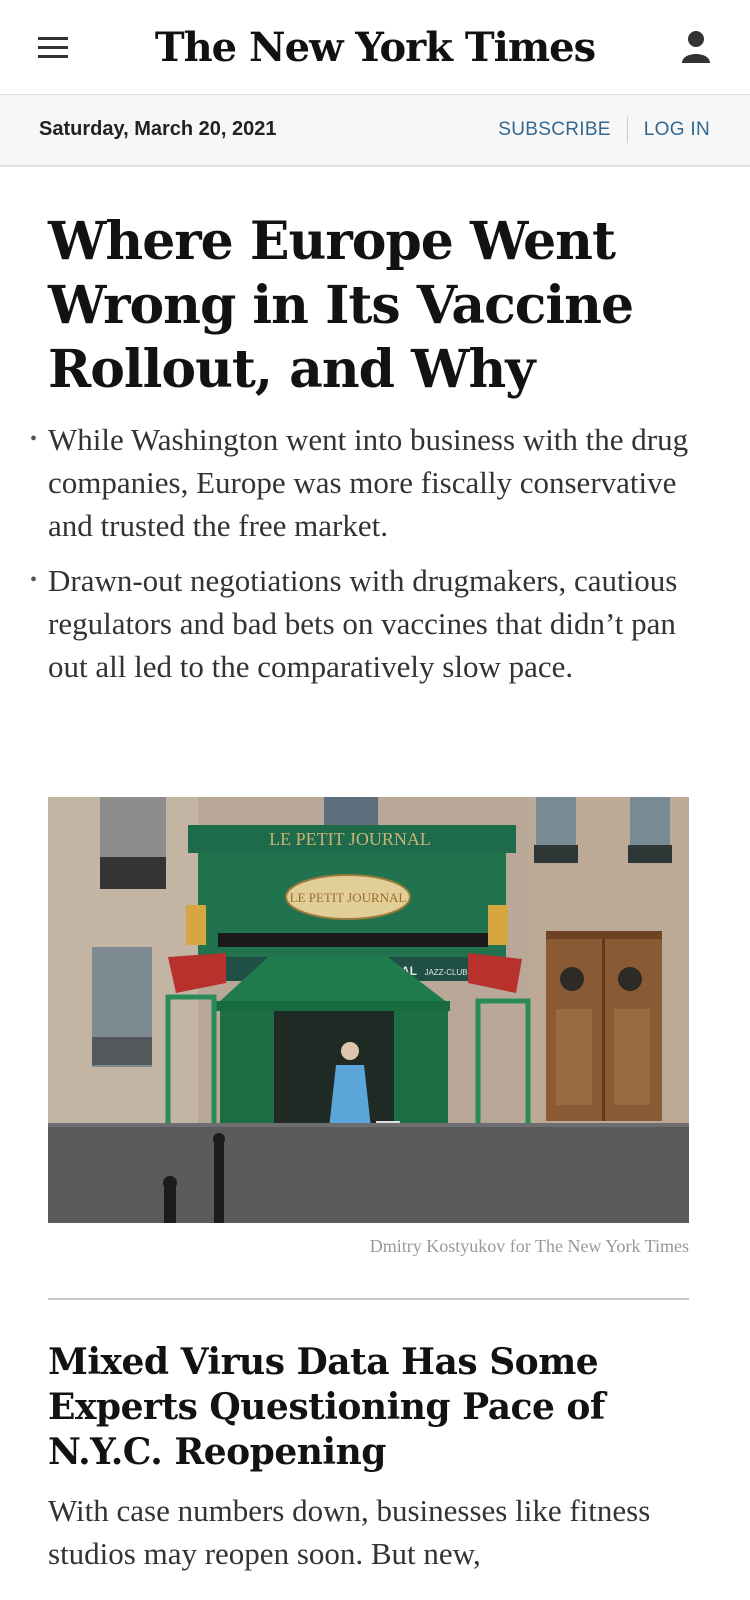  I want to click on subscribe-link: SUBSCRIBE, so click(554, 130).